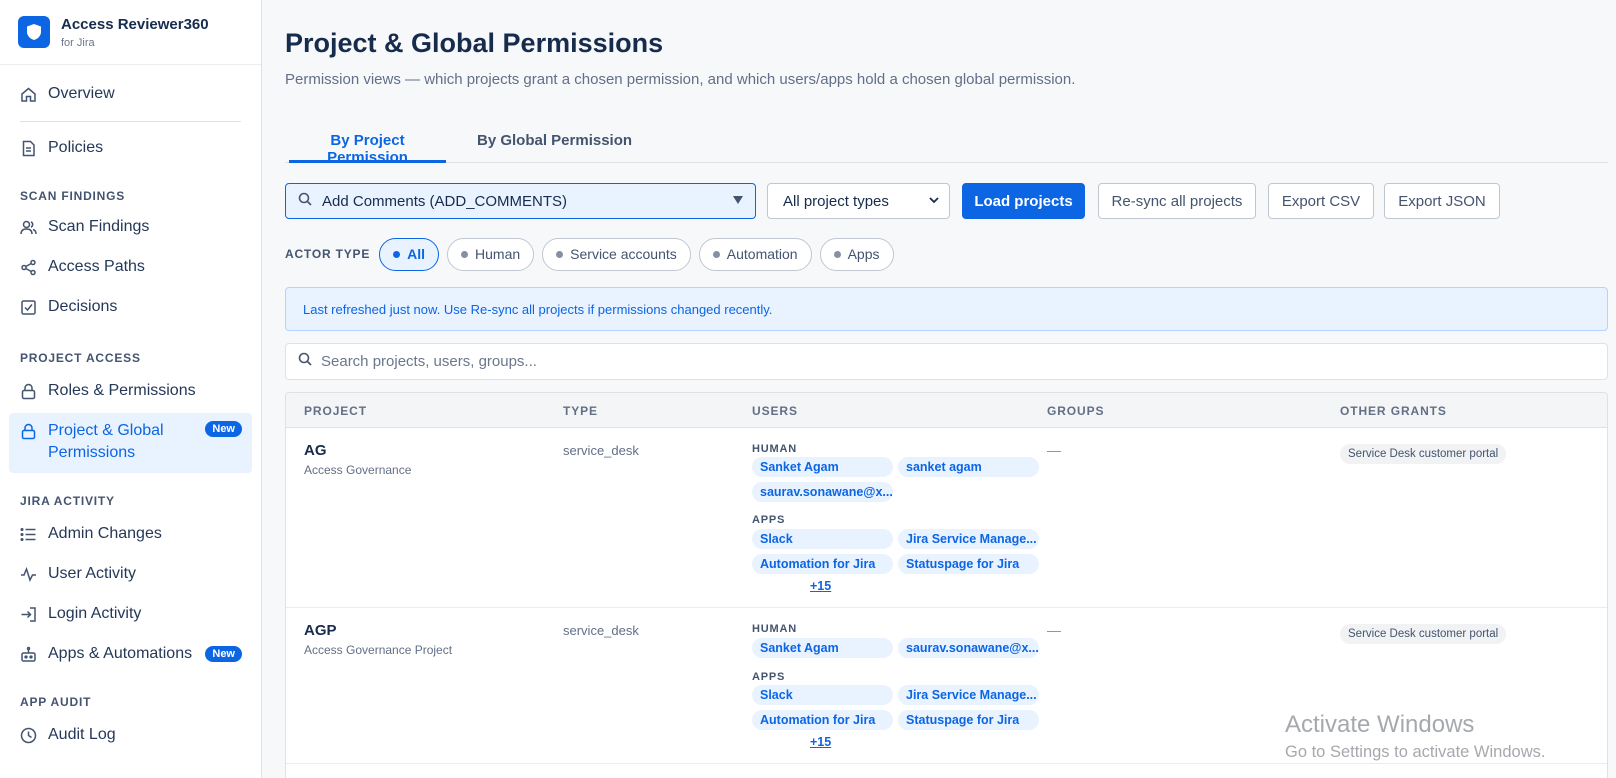  Describe the element at coordinates (1415, 752) in the screenshot. I see `activate-windows-watermark-subtitle: Go to Settings to activate Windows.` at that location.